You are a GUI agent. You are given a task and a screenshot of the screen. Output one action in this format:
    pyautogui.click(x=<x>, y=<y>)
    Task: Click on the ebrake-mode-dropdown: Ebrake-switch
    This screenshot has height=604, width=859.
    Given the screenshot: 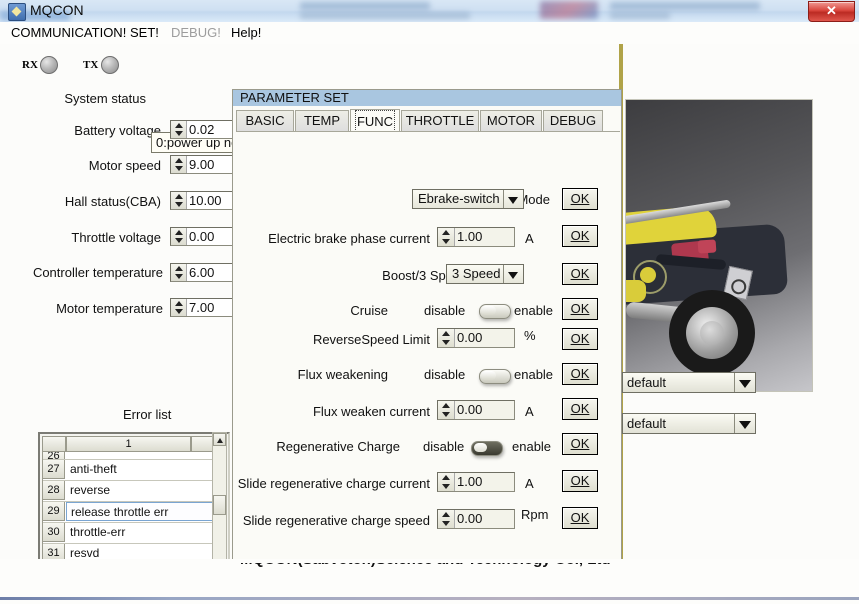 What is the action you would take?
    pyautogui.click(x=468, y=199)
    